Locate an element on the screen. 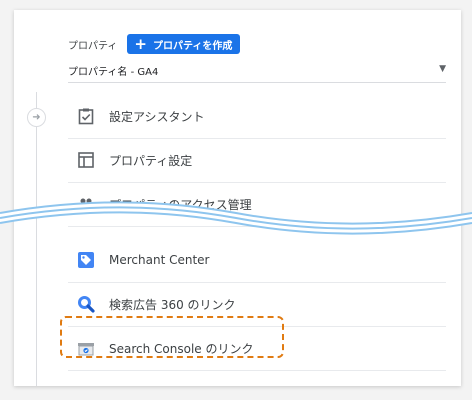 The image size is (472, 400). menu-item-merchant-center: Merchant Center is located at coordinates (257, 260).